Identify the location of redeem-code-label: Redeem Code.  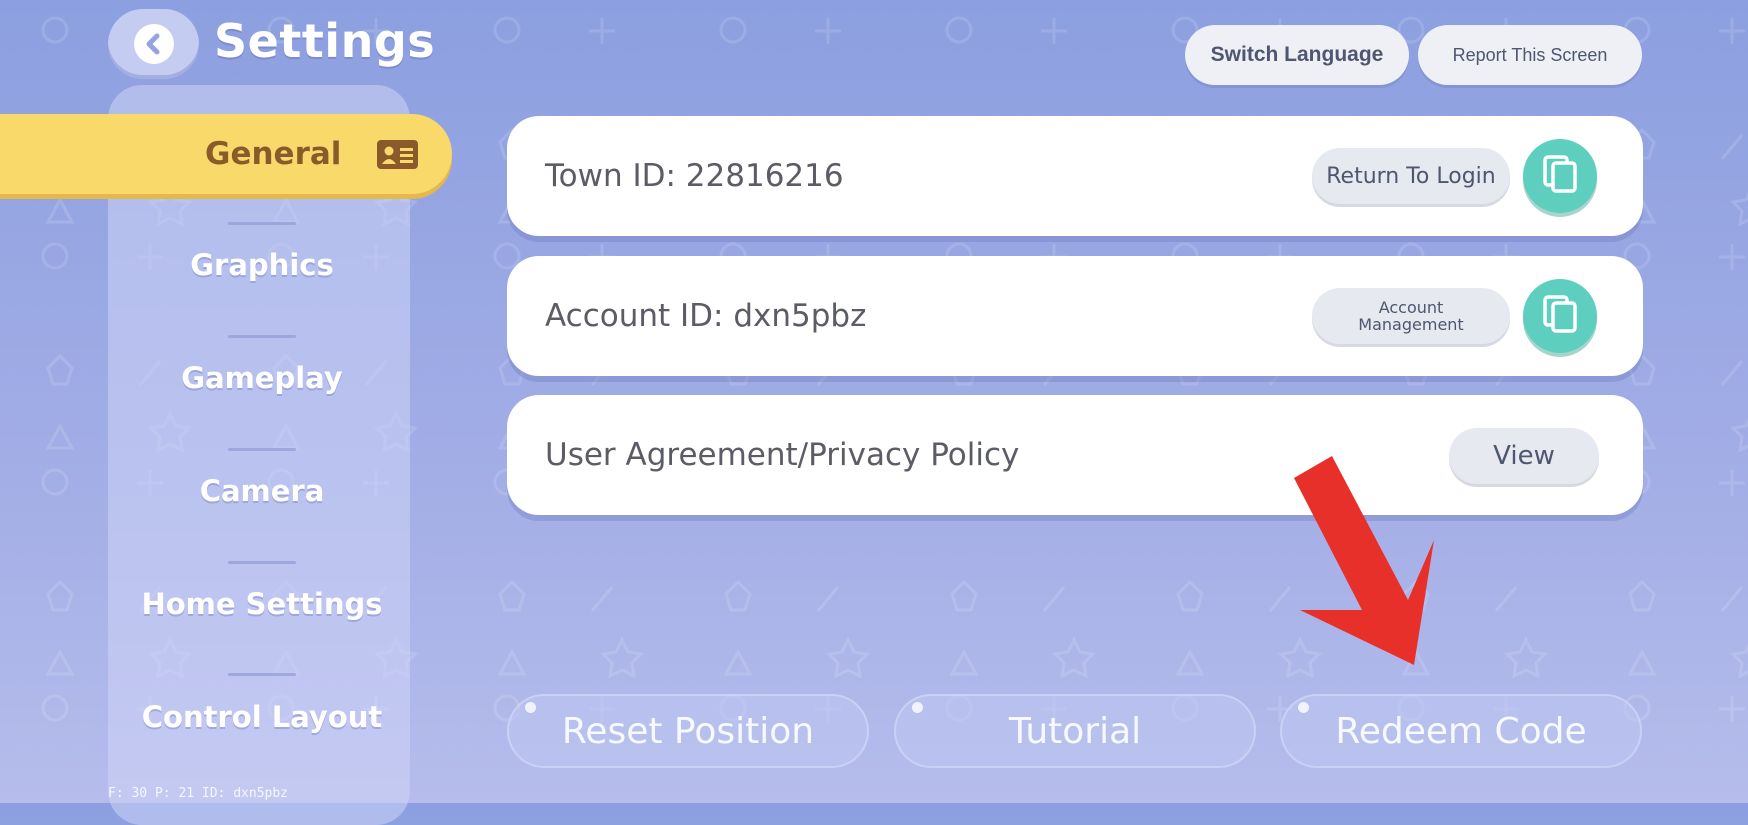
(1461, 731).